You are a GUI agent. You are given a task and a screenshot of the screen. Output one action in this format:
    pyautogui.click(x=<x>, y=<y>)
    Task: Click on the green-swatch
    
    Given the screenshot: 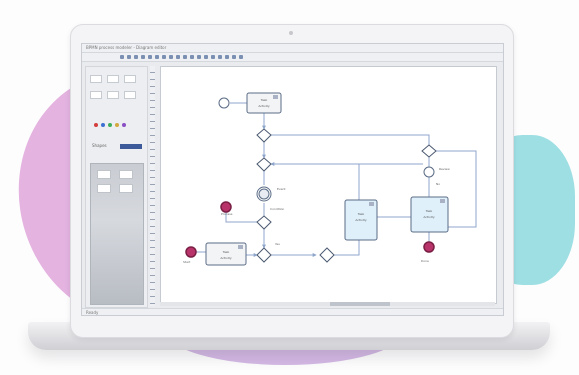 What is the action you would take?
    pyautogui.click(x=110, y=125)
    